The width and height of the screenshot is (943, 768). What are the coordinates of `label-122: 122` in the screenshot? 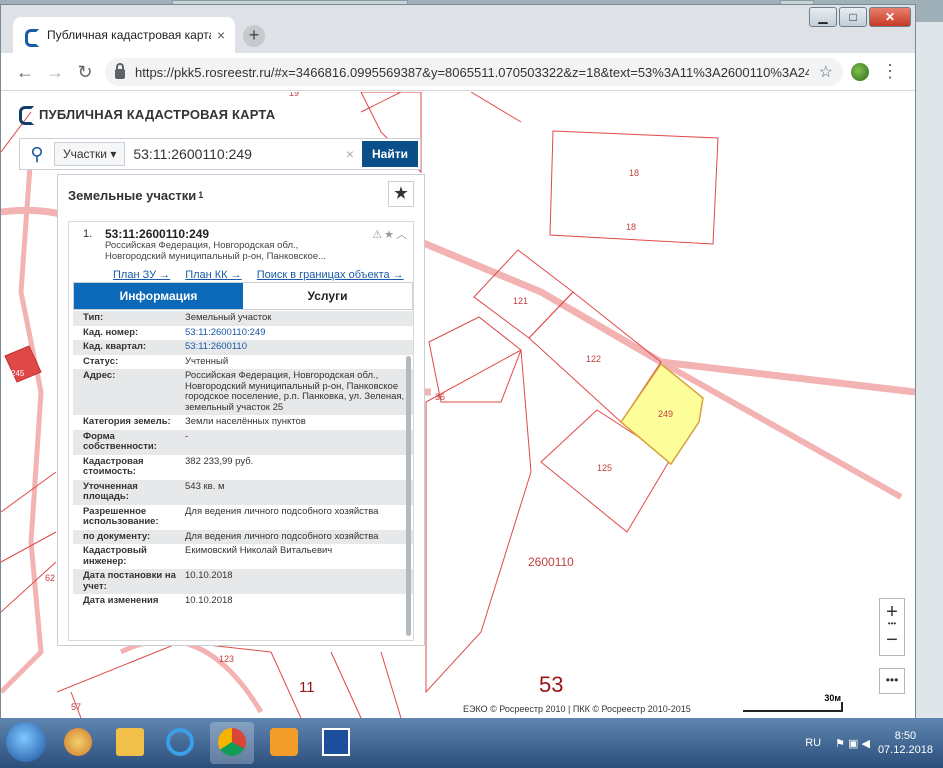 It's located at (593, 359).